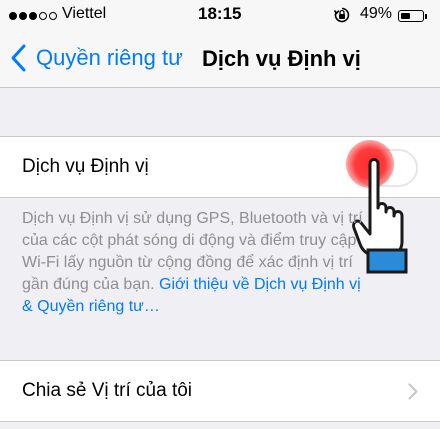  I want to click on back-button: Quyền riêng tư, so click(95, 58).